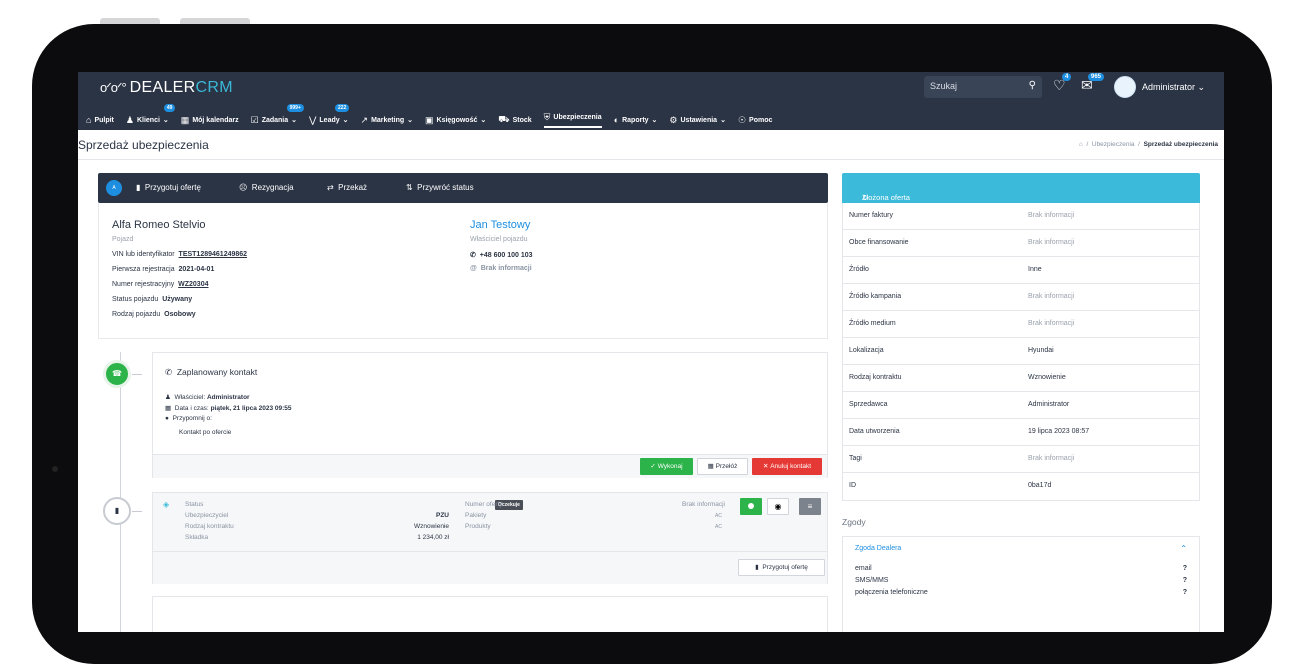  What do you see at coordinates (1081, 144) in the screenshot?
I see `home-icon: ⌂` at bounding box center [1081, 144].